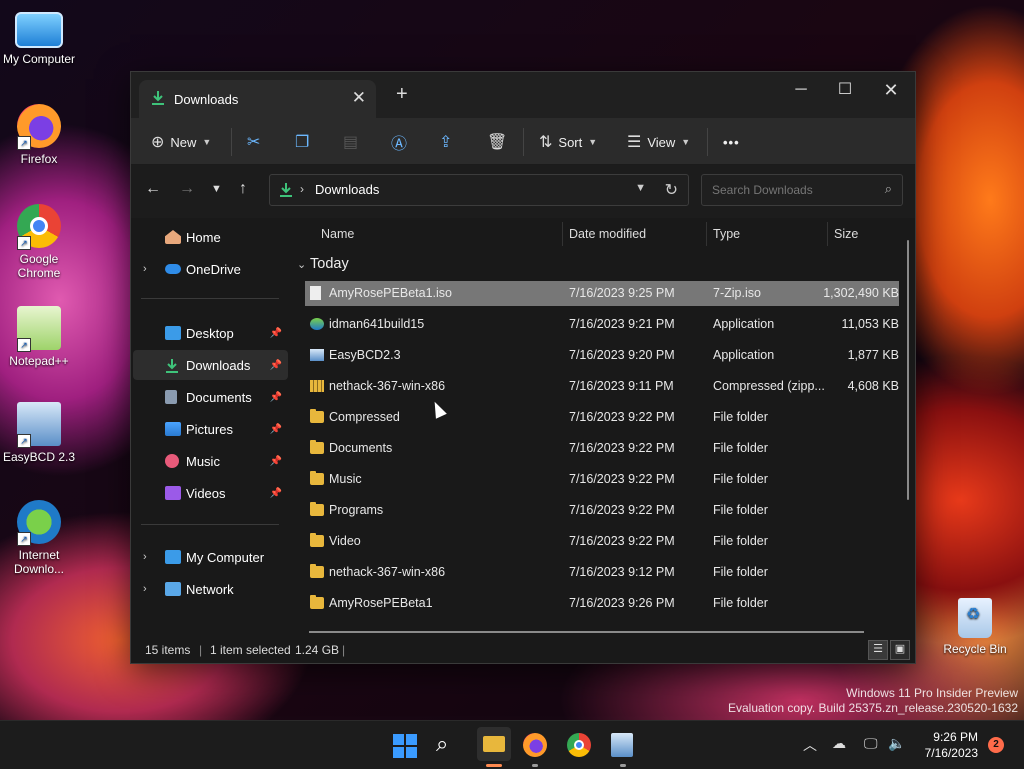  Describe the element at coordinates (579, 745) in the screenshot. I see `taskbar-chrome` at that location.